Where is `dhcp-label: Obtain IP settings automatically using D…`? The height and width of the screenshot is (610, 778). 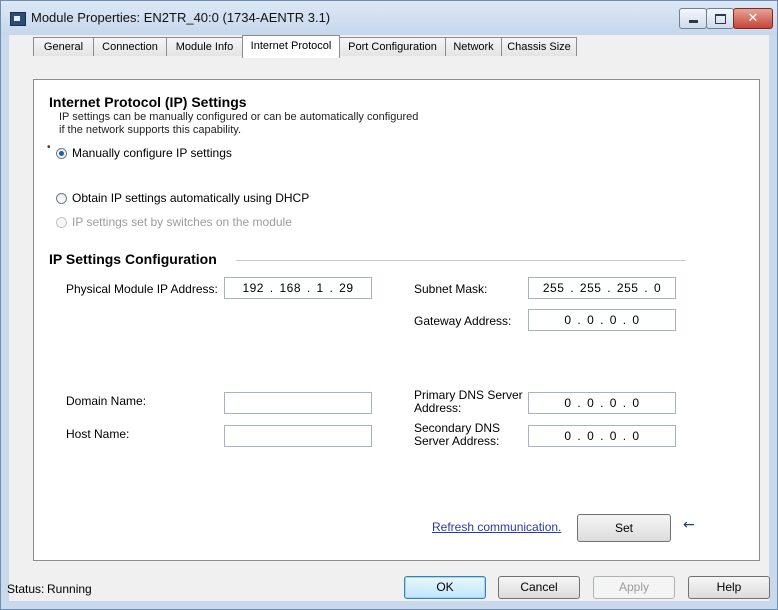
dhcp-label: Obtain IP settings automatically using D… is located at coordinates (190, 198).